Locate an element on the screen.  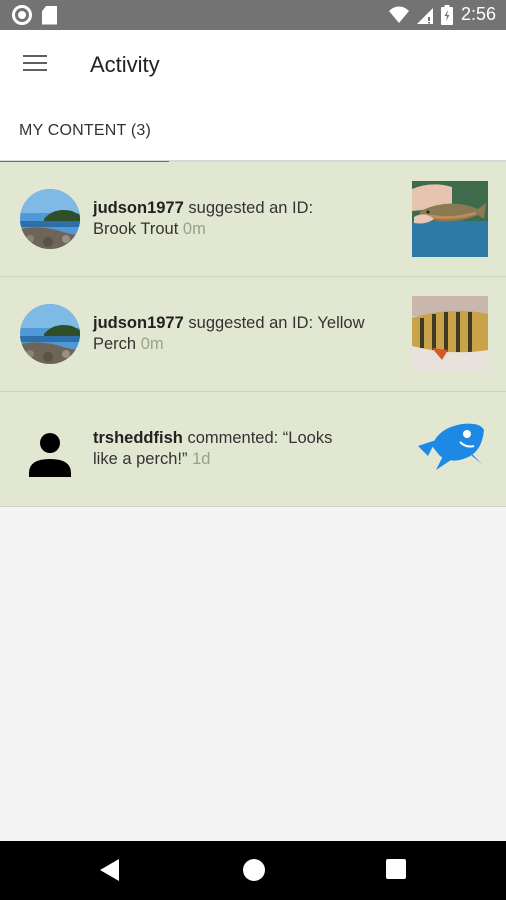
activity-action: commented: “Looks is located at coordinates (260, 438).